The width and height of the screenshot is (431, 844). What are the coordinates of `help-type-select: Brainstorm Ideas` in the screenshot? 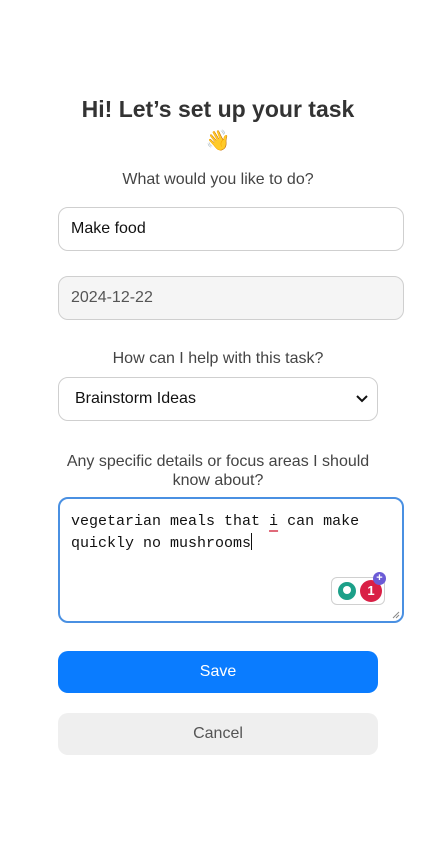 It's located at (218, 399).